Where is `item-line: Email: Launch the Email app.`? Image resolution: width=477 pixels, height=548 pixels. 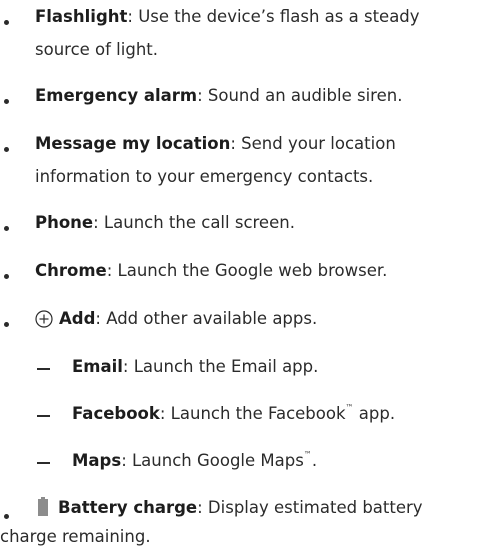 item-line: Email: Launch the Email app. is located at coordinates (195, 367).